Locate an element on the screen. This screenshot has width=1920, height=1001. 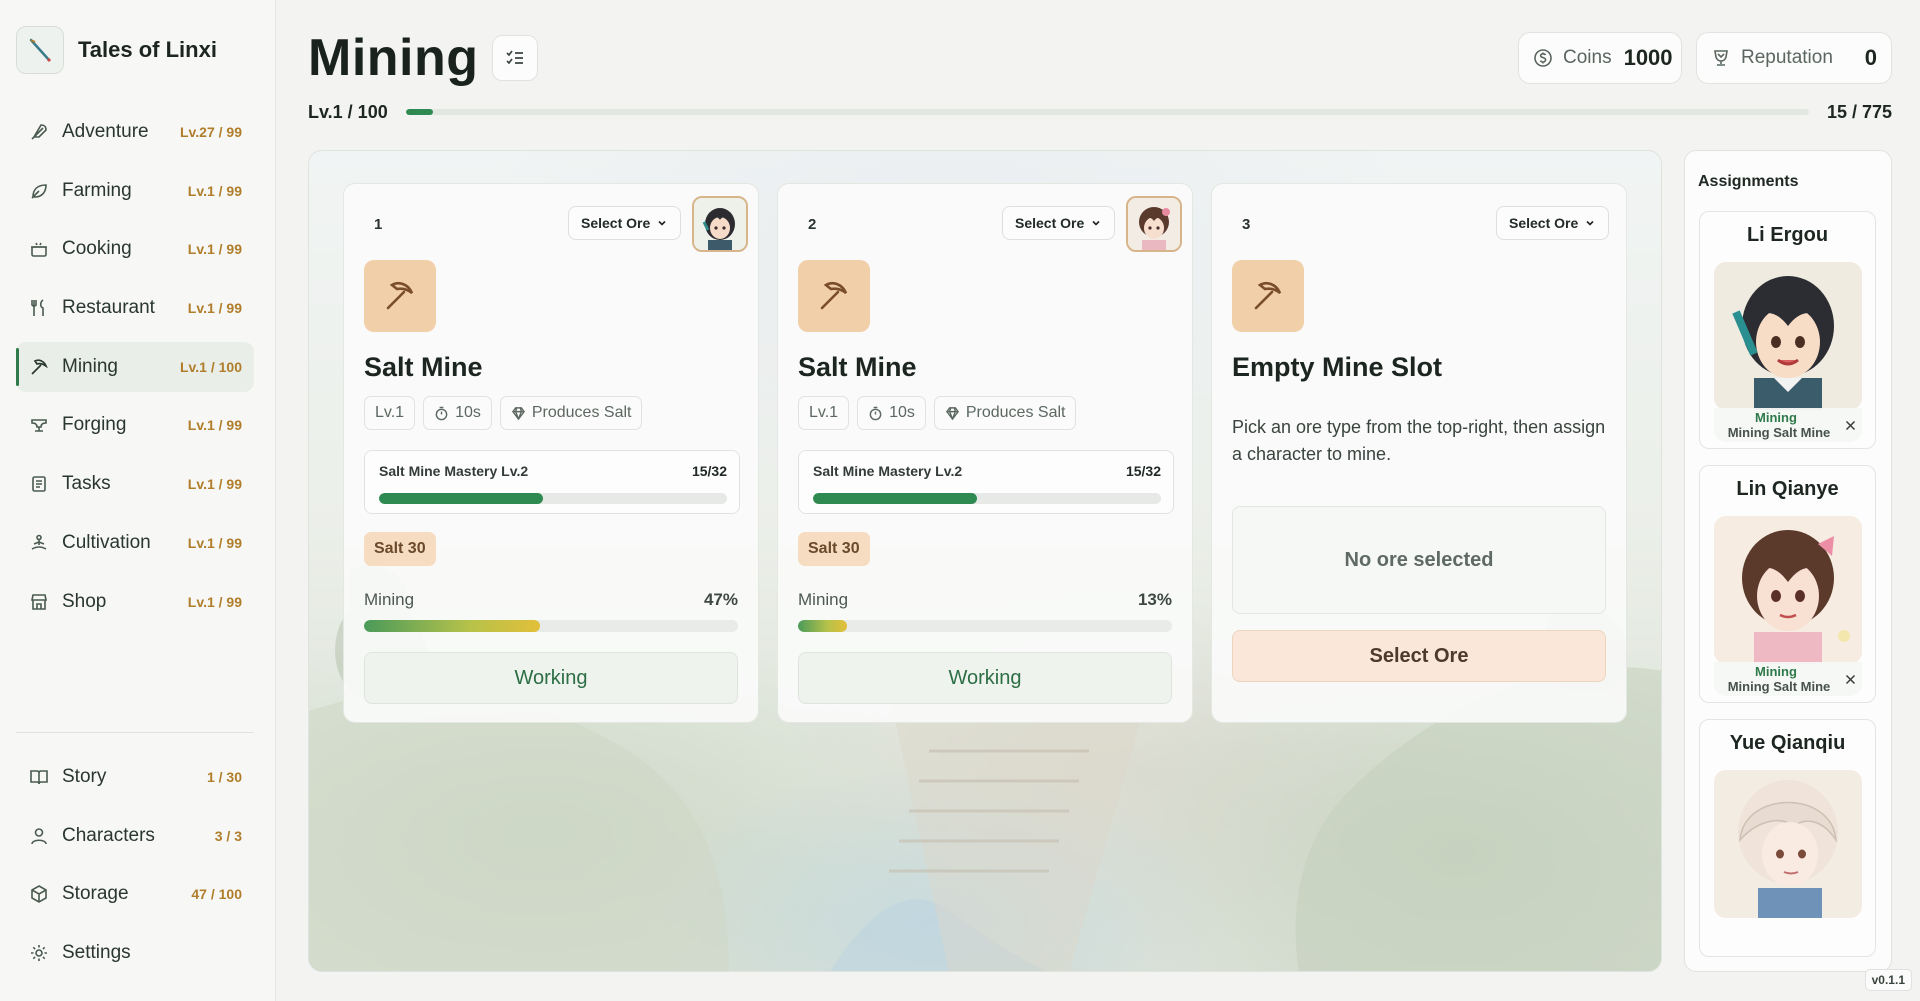
nav-level-badge: Lv.27 / 99 is located at coordinates (210, 132).